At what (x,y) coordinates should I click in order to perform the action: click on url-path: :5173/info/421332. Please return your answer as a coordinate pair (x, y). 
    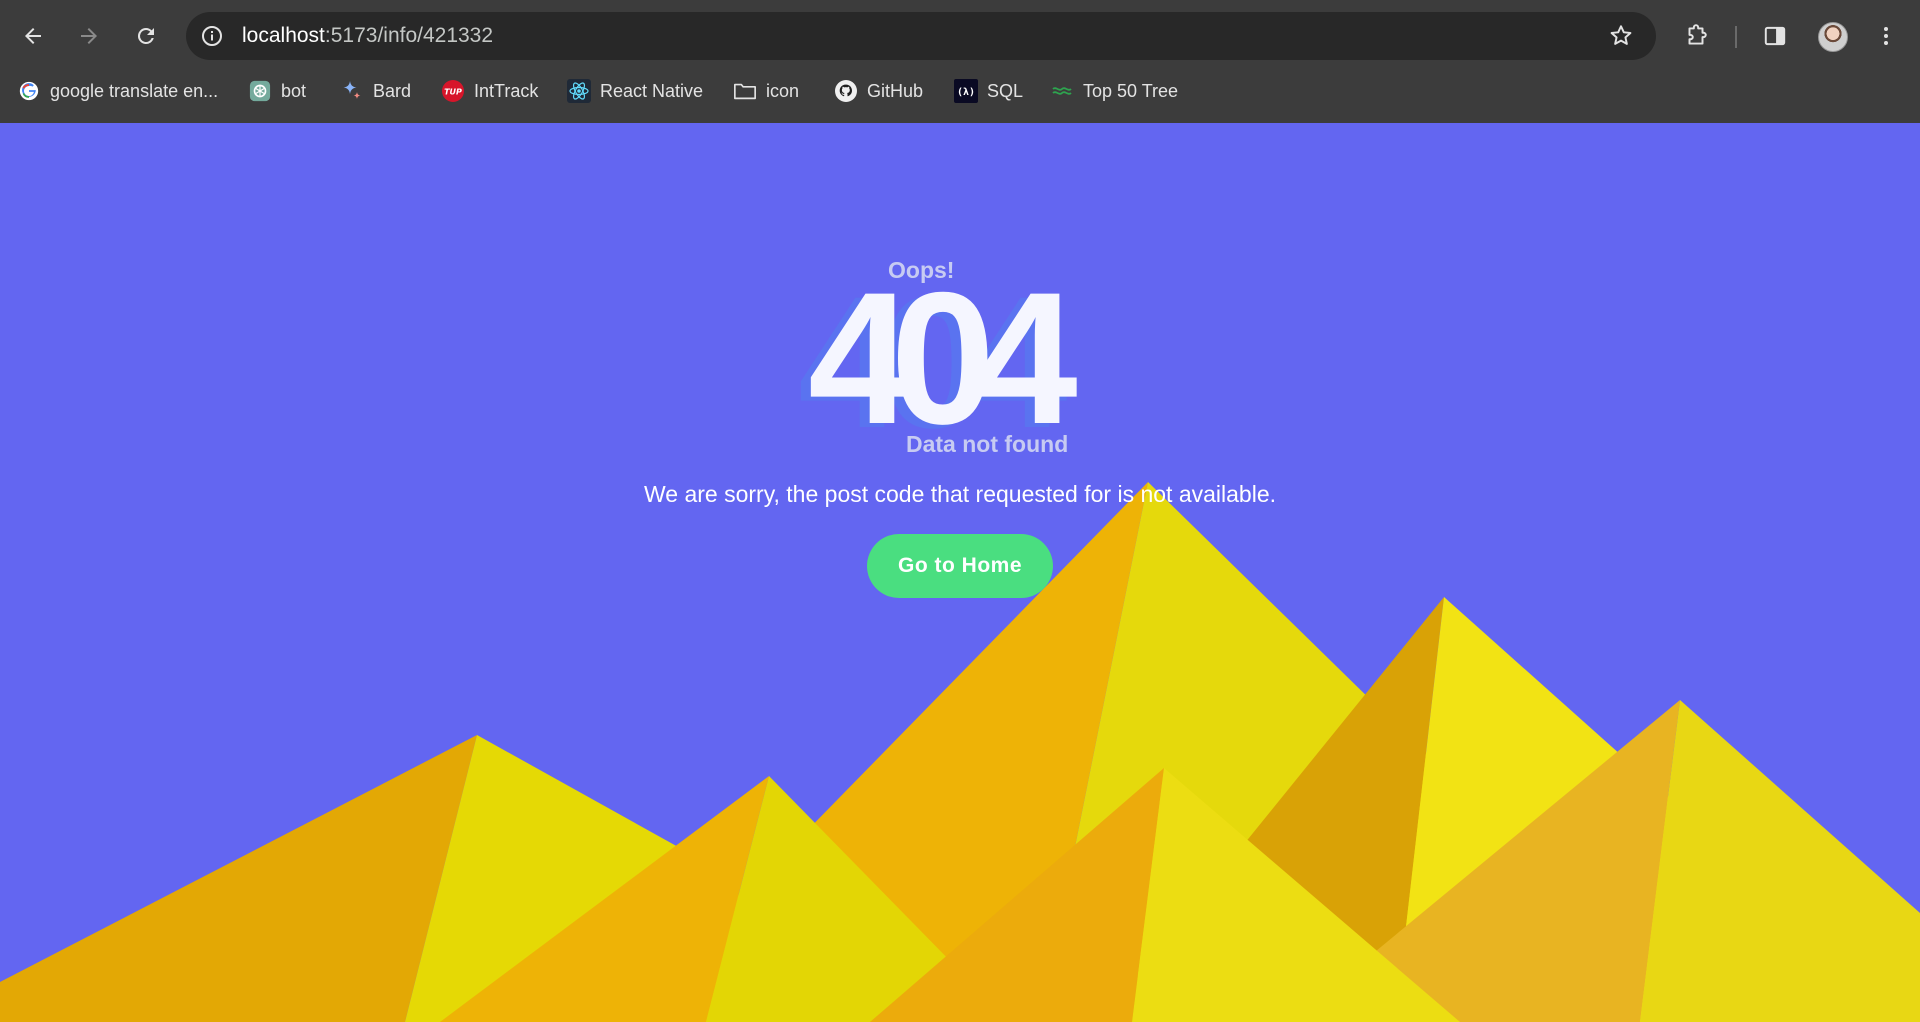
    Looking at the image, I should click on (409, 35).